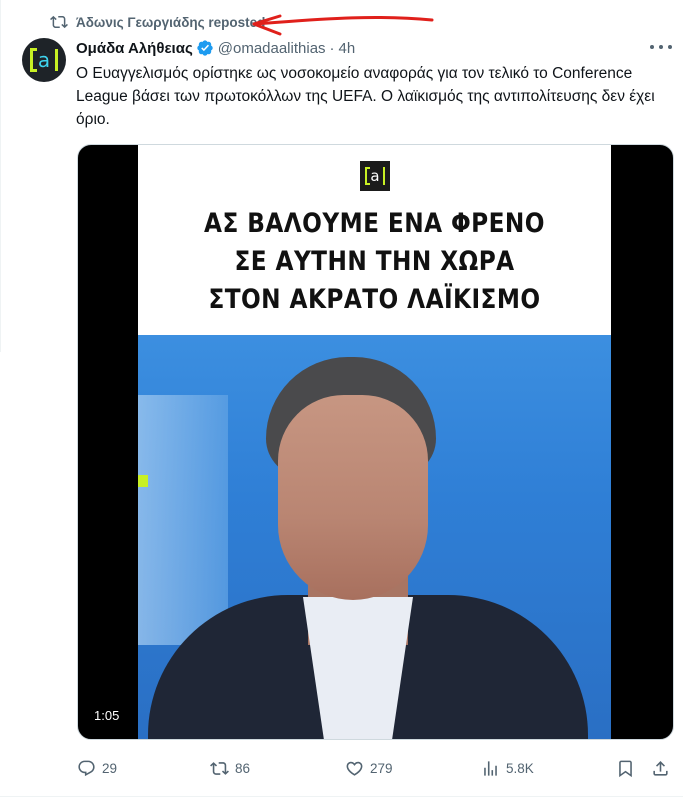  Describe the element at coordinates (374, 223) in the screenshot. I see `video-headline-line-1: ΑΣ ΒΑΛΟΥΜΕ ΕΝΑ ΦΡΕΝΟ` at that location.